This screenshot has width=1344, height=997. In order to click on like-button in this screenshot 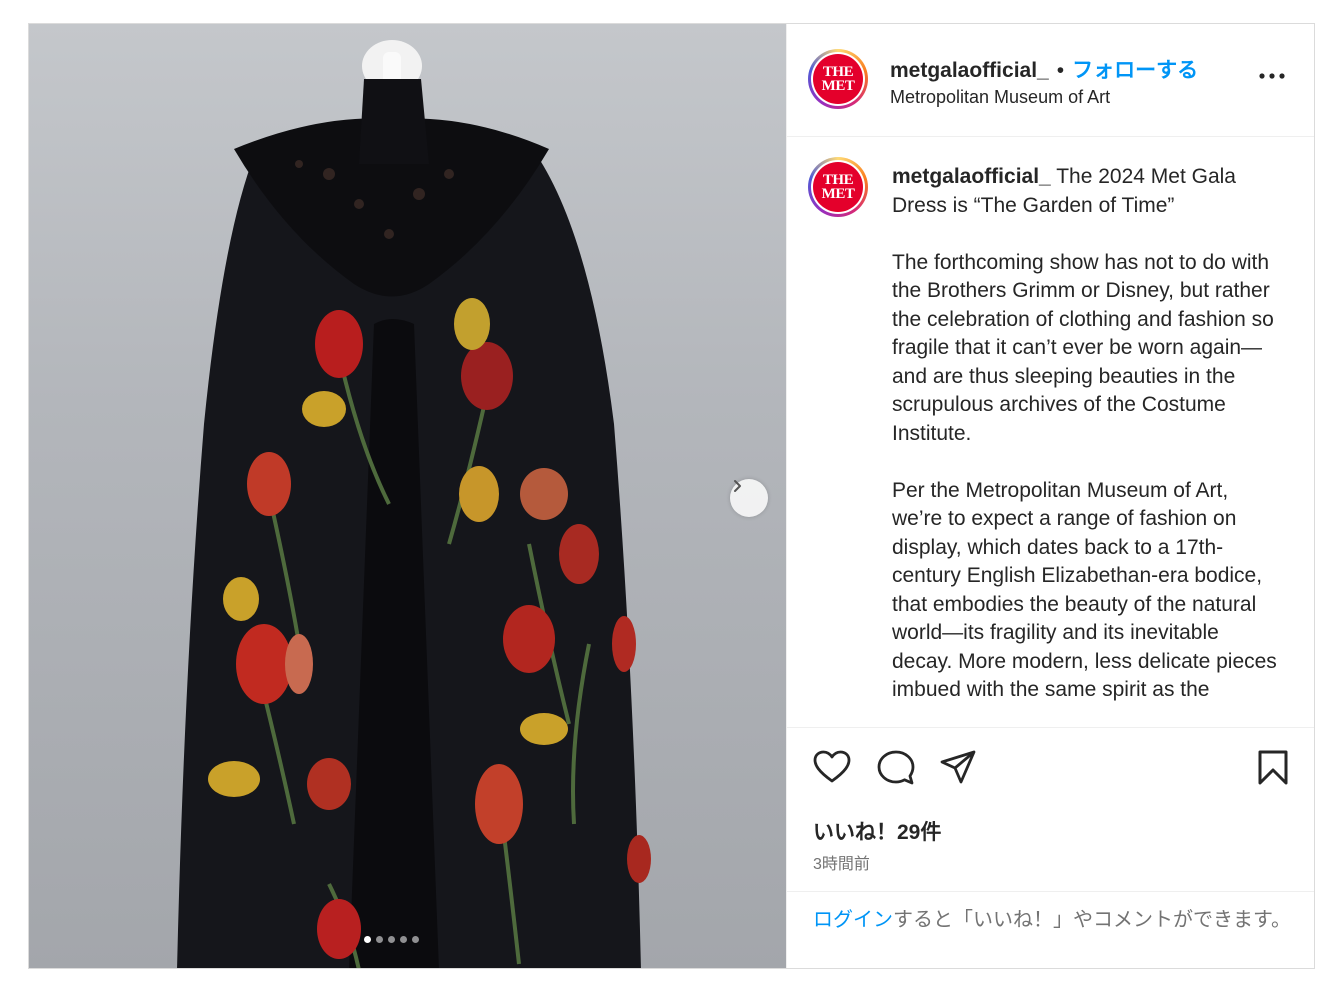, I will do `click(832, 769)`.